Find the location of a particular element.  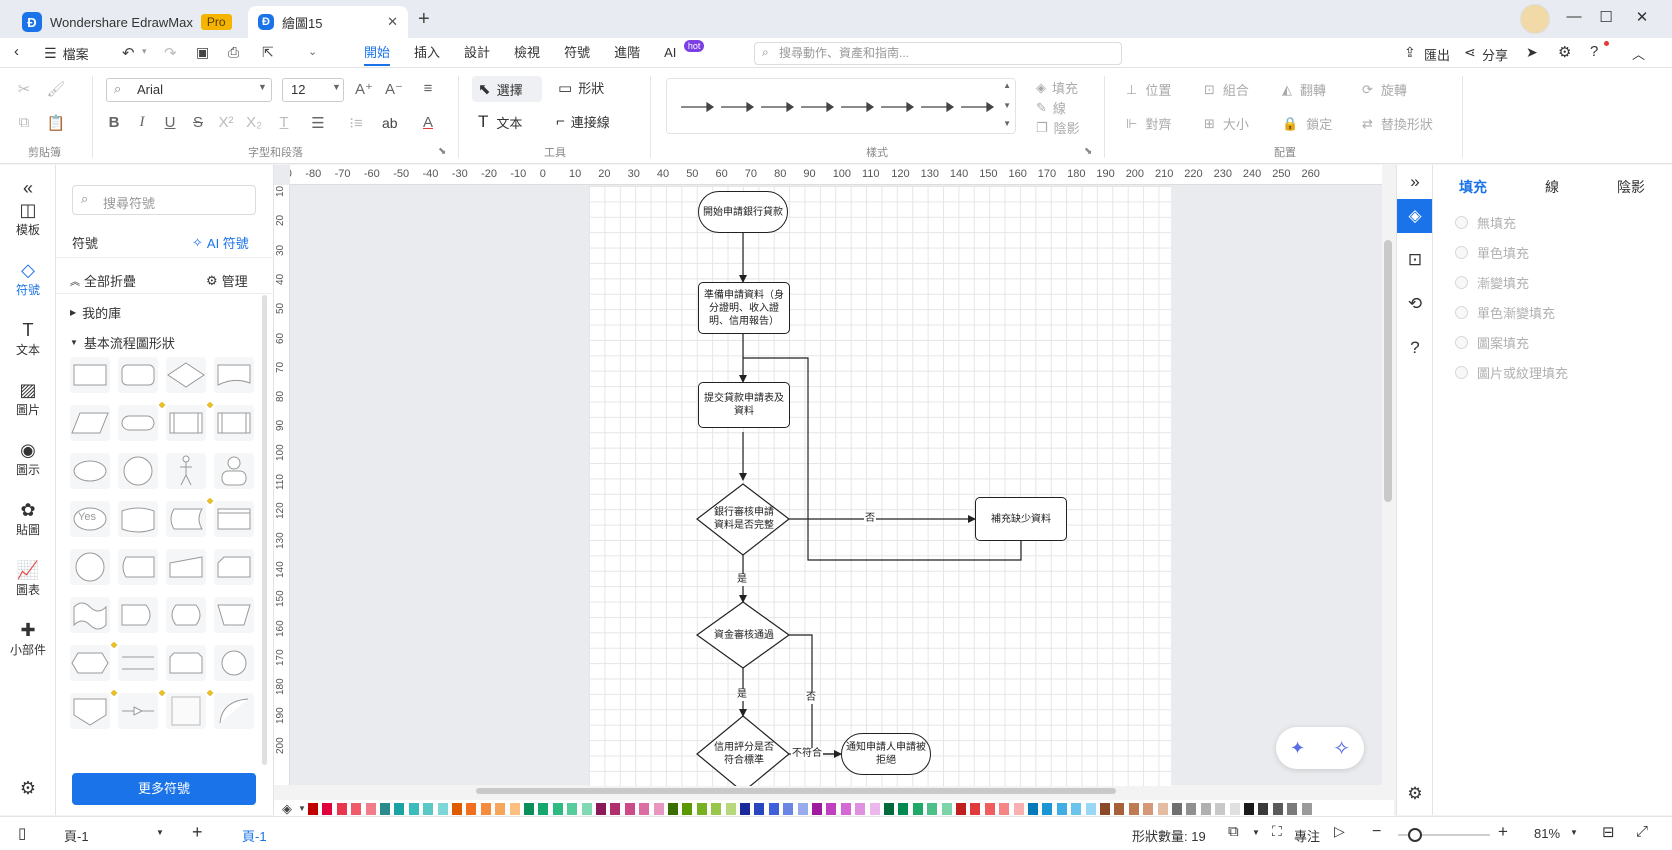

gear-icon: ⚙ is located at coordinates (1415, 794).